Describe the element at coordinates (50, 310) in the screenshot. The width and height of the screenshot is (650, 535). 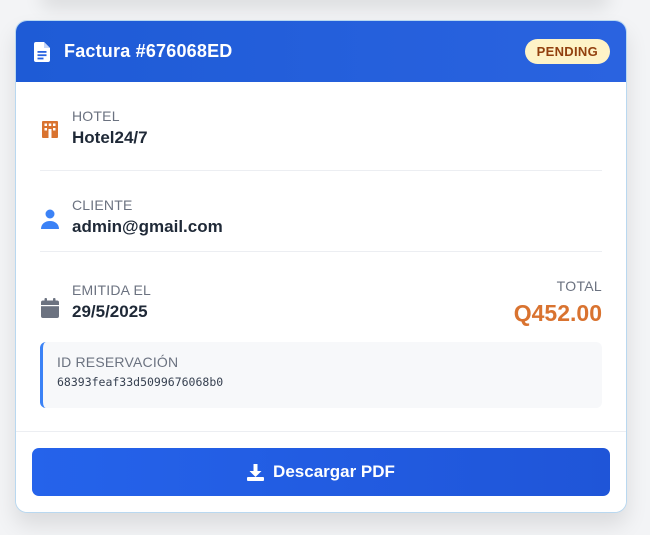
I see `calendar-icon` at that location.